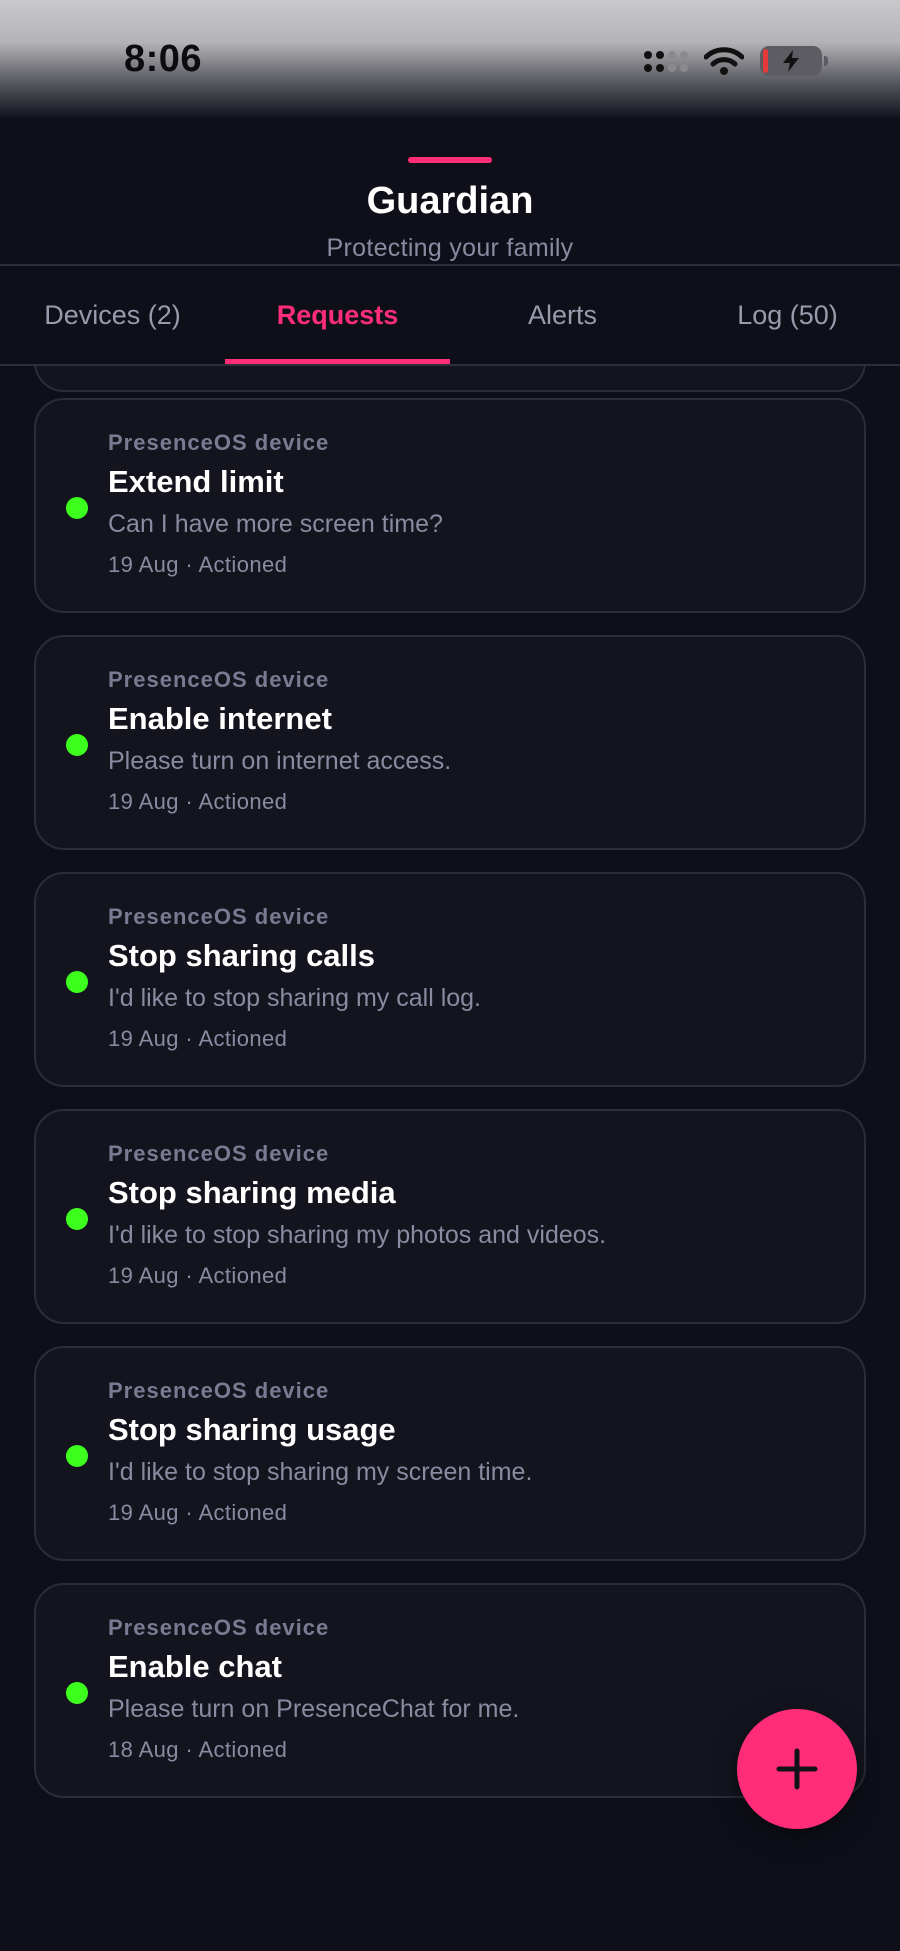 The width and height of the screenshot is (900, 1951). Describe the element at coordinates (195, 1666) in the screenshot. I see `request-title: Enable chat` at that location.